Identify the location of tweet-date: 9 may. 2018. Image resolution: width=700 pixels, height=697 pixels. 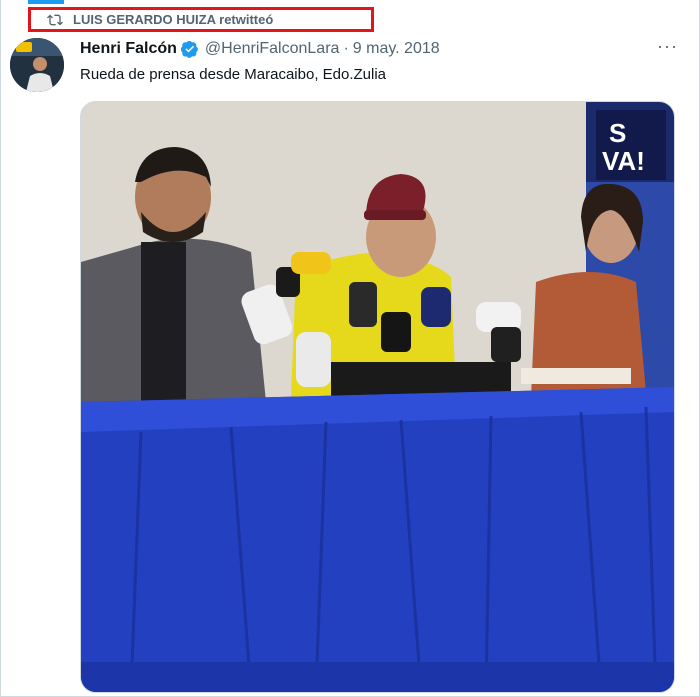
(396, 49).